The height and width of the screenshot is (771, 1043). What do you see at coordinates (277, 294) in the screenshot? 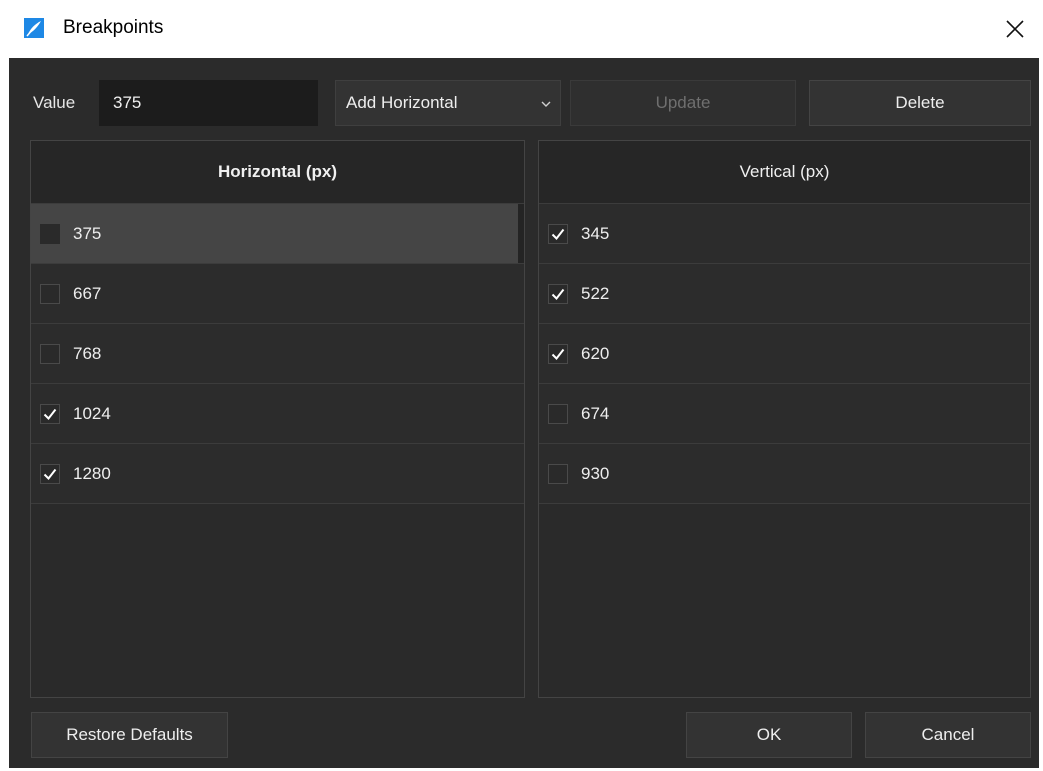
I see `table-row: 667` at bounding box center [277, 294].